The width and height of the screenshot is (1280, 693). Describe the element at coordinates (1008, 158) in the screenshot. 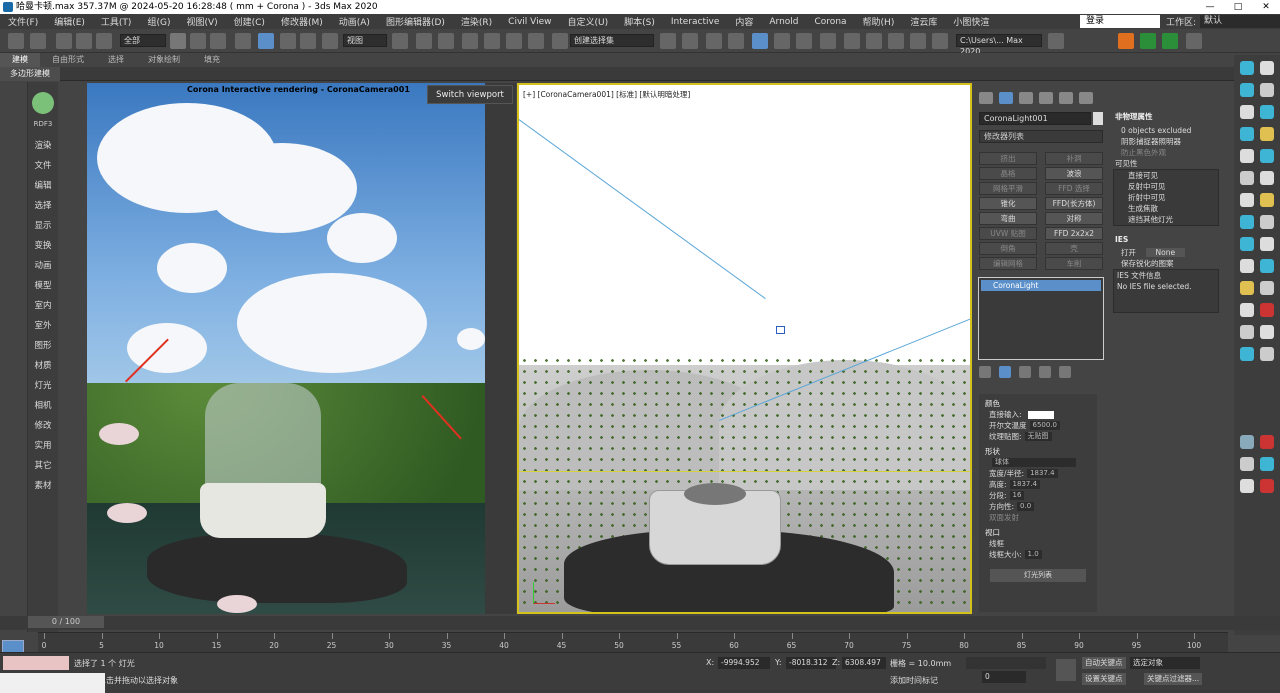

I see `modifier-extrude-button: 挤出` at that location.